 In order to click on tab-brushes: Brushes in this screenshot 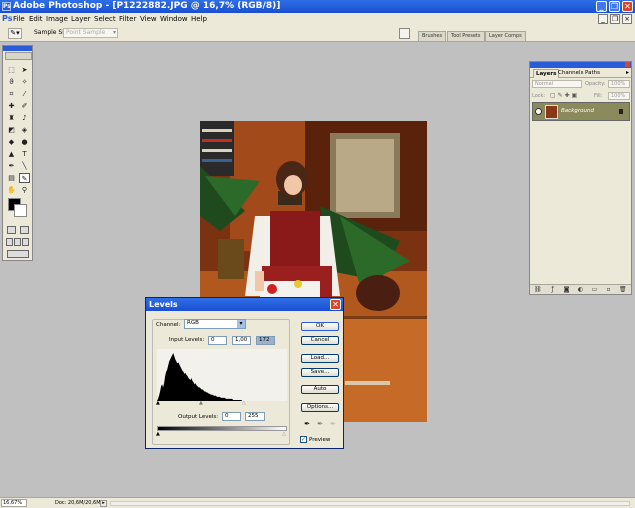, I will do `click(432, 36)`.